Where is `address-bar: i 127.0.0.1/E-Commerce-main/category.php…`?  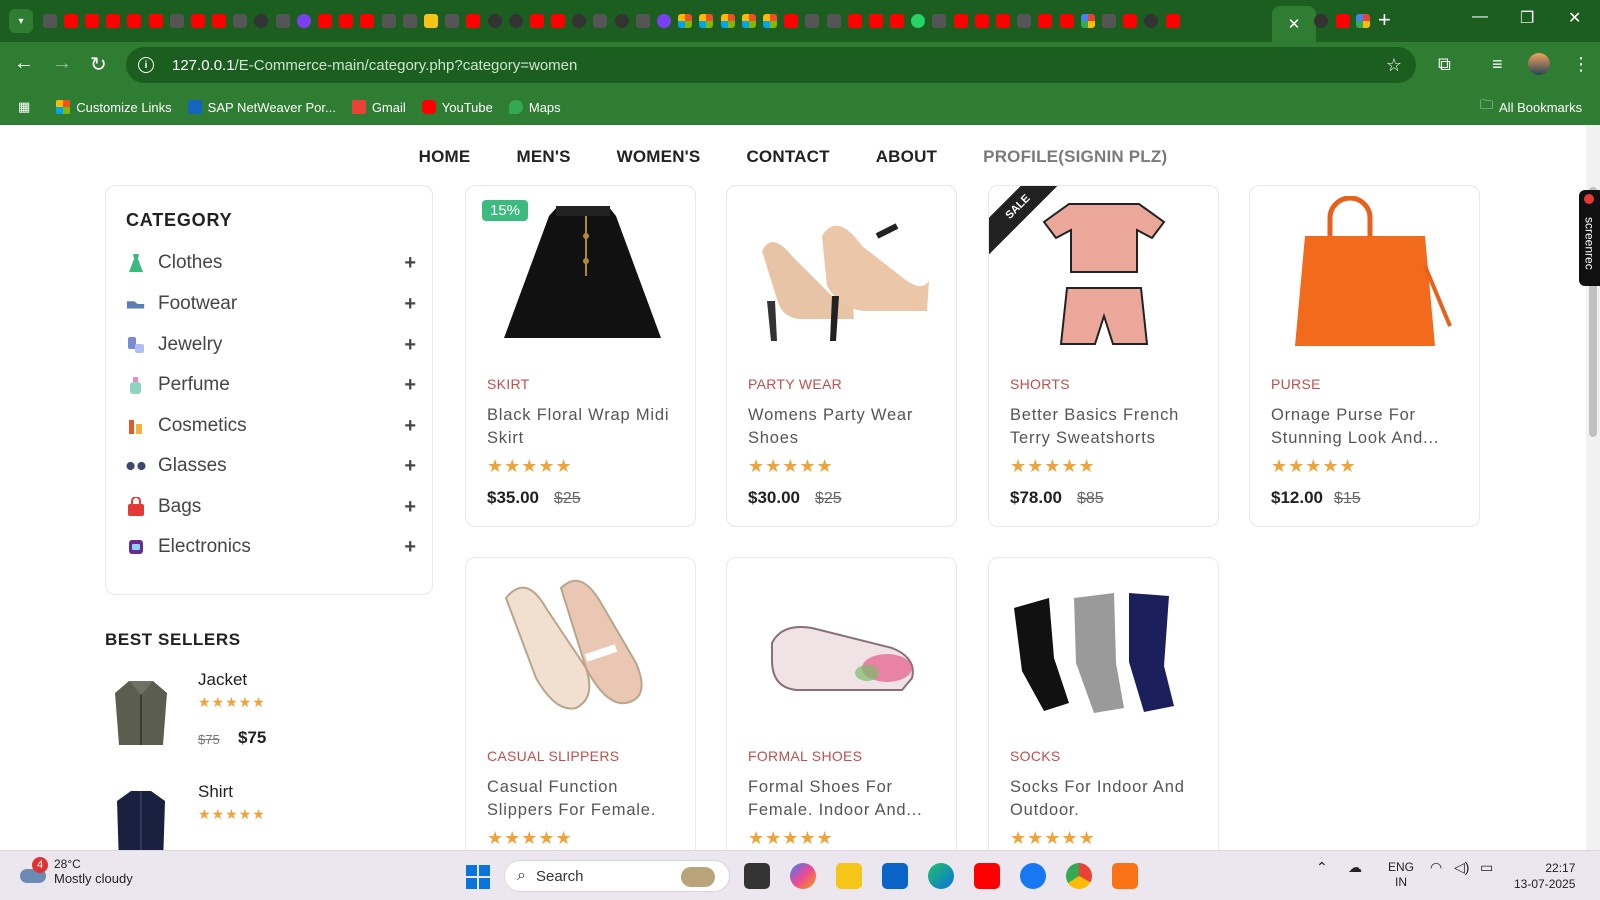 address-bar: i 127.0.0.1/E-Commerce-main/category.php… is located at coordinates (771, 65).